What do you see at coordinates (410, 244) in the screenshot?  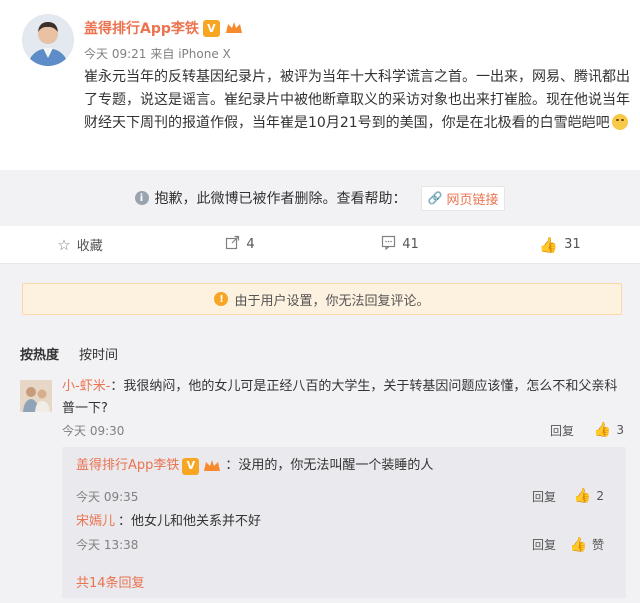 I see `comment-count: 41` at bounding box center [410, 244].